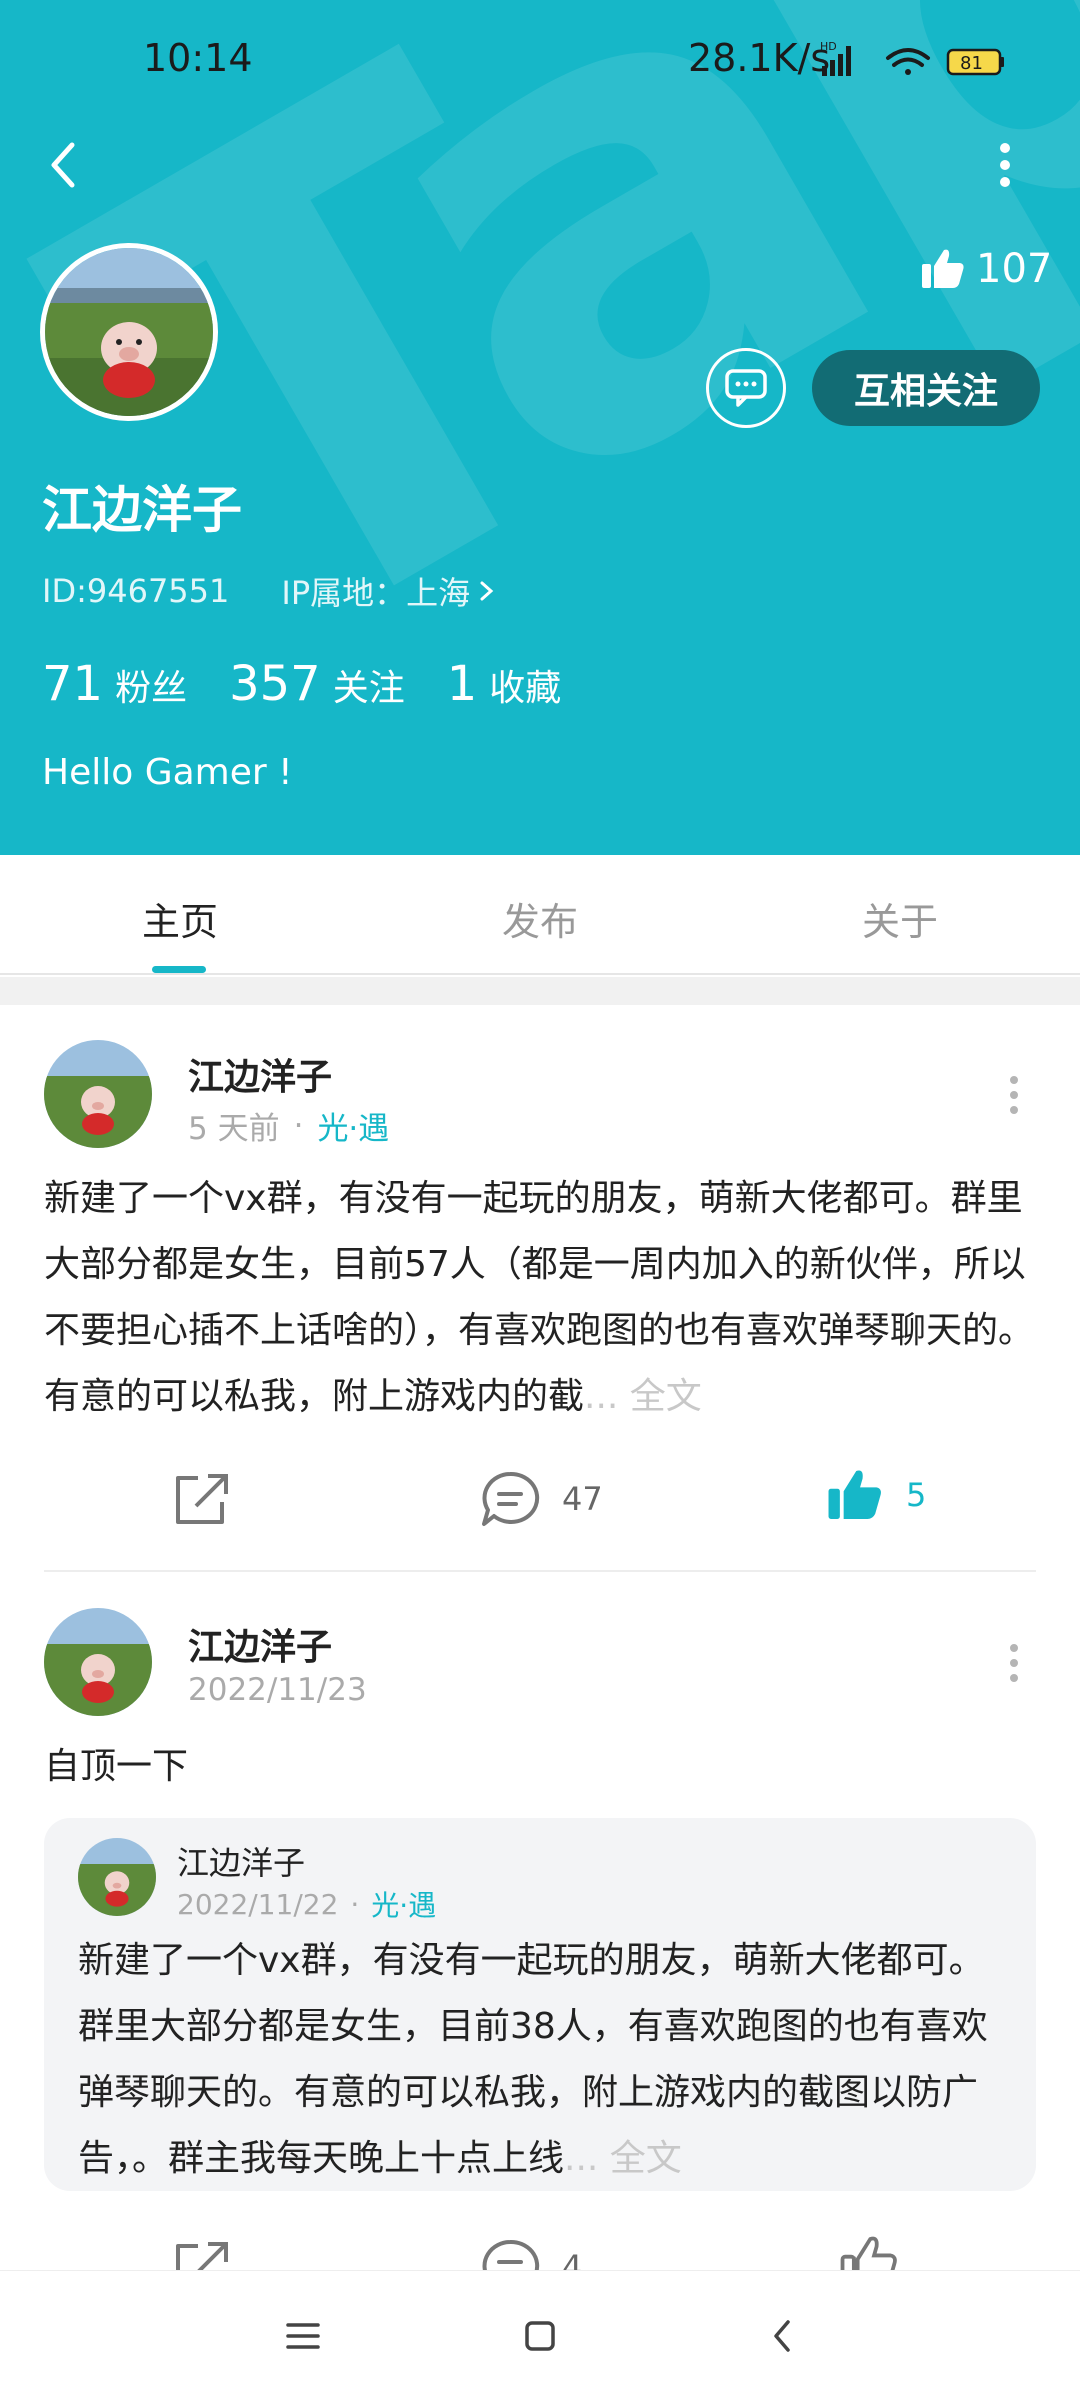 The width and height of the screenshot is (1080, 2400). Describe the element at coordinates (269, 591) in the screenshot. I see `profile-meta: ID:9467551 IP属地：上海` at that location.